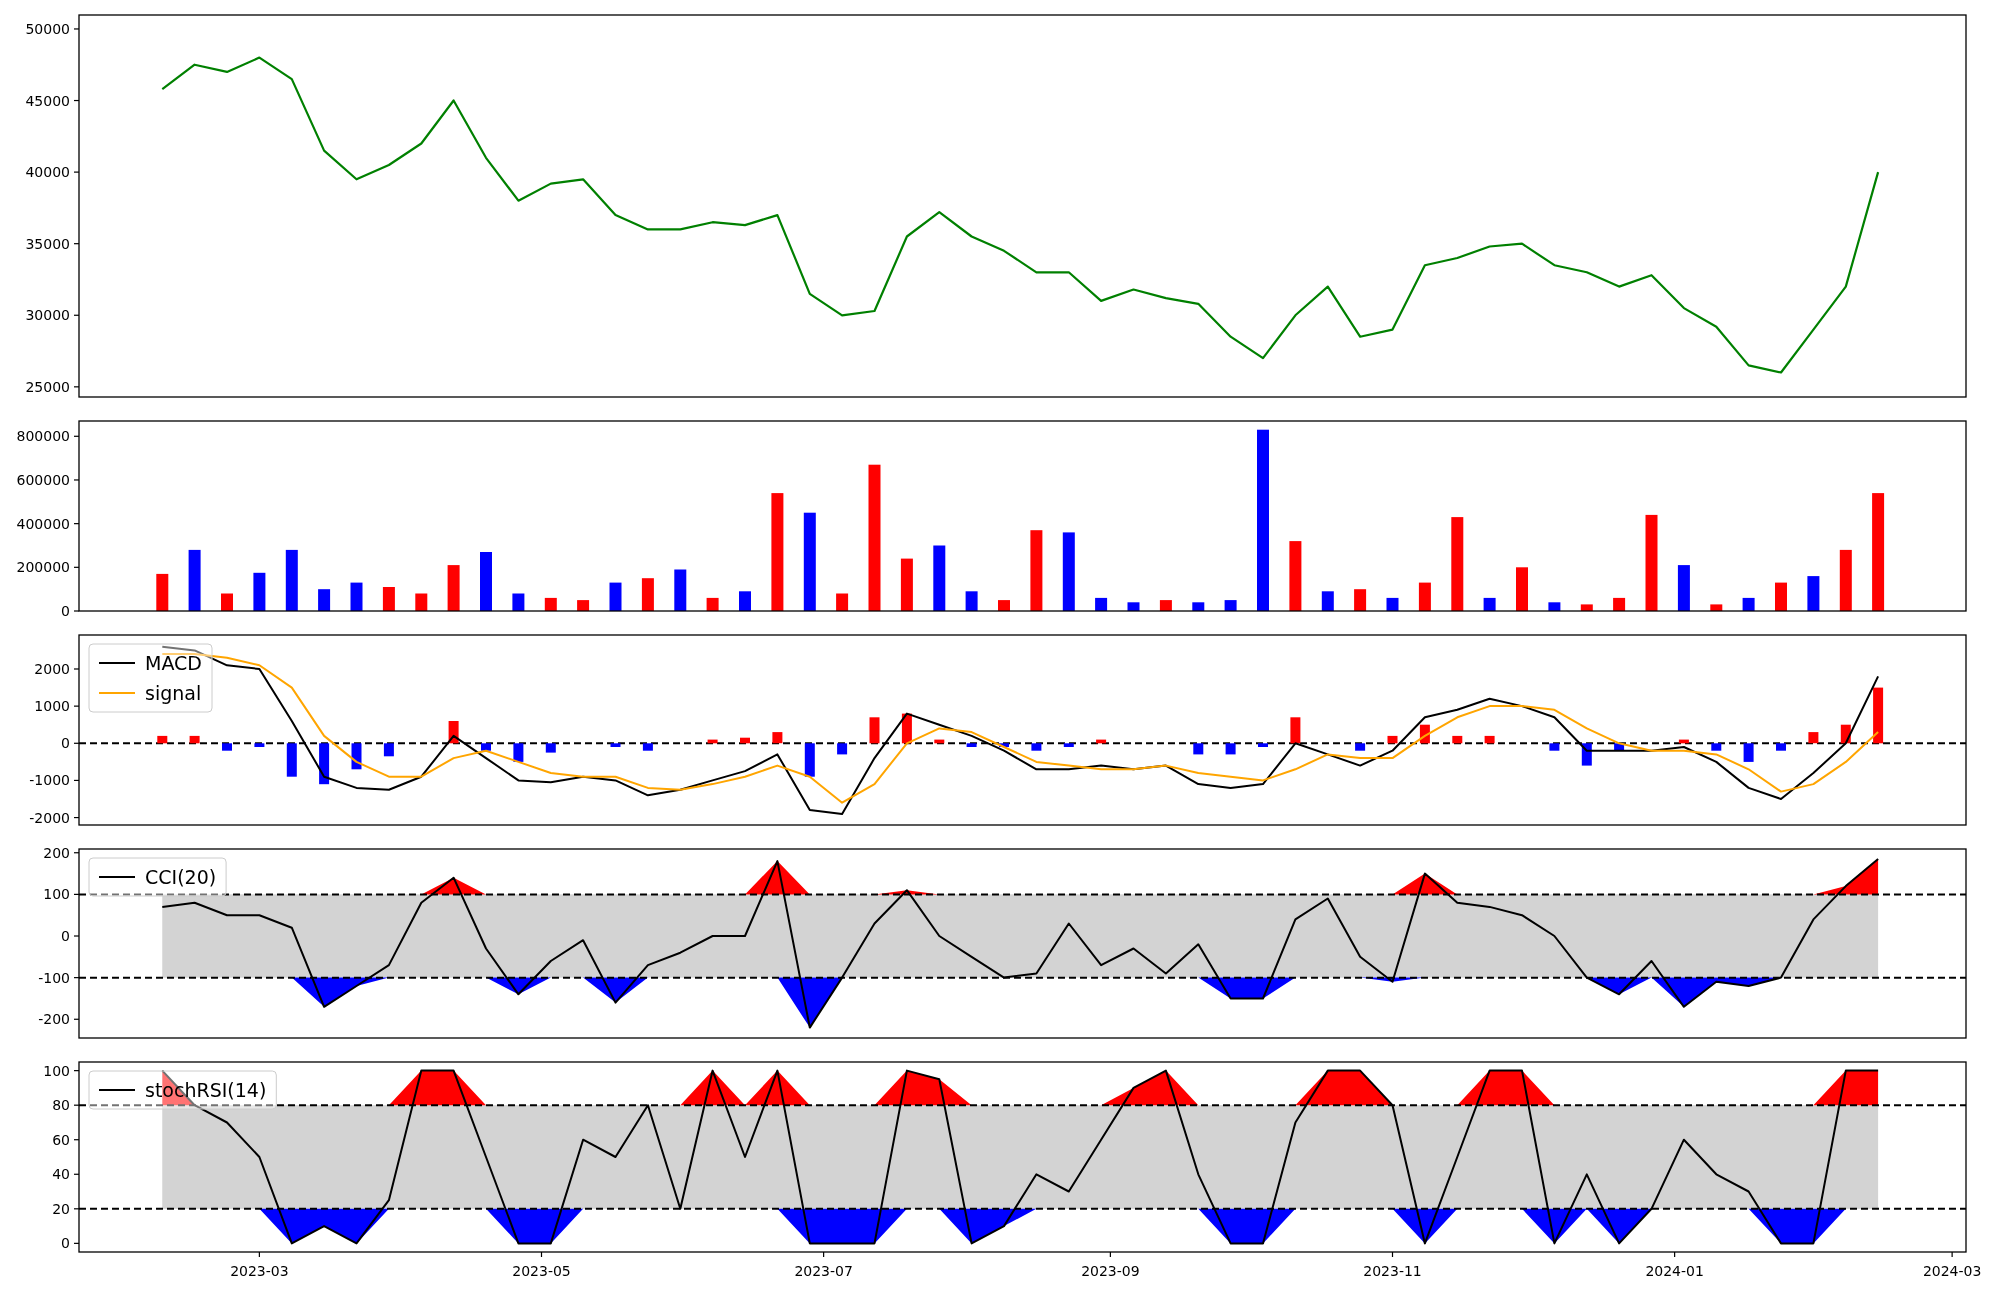 The width and height of the screenshot is (2000, 1300). I want to click on y-tick-label: 20, so click(61, 1208).